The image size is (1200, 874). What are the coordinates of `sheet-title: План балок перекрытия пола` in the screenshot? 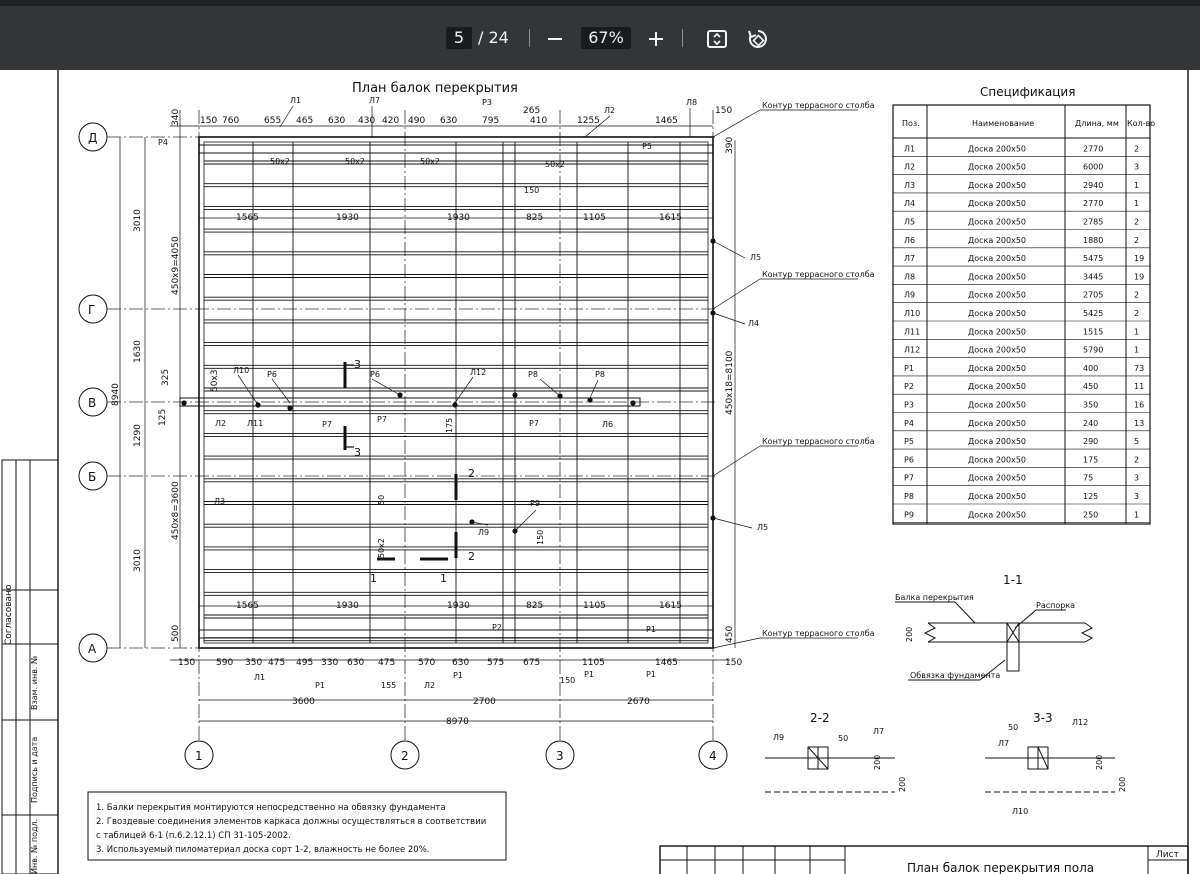 It's located at (1000, 867).